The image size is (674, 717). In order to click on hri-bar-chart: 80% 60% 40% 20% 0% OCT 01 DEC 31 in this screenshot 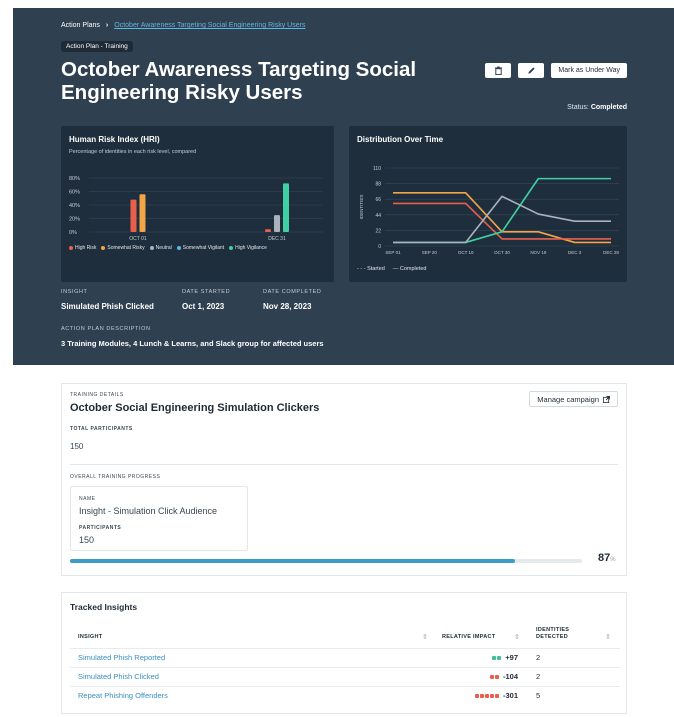, I will do `click(196, 209)`.